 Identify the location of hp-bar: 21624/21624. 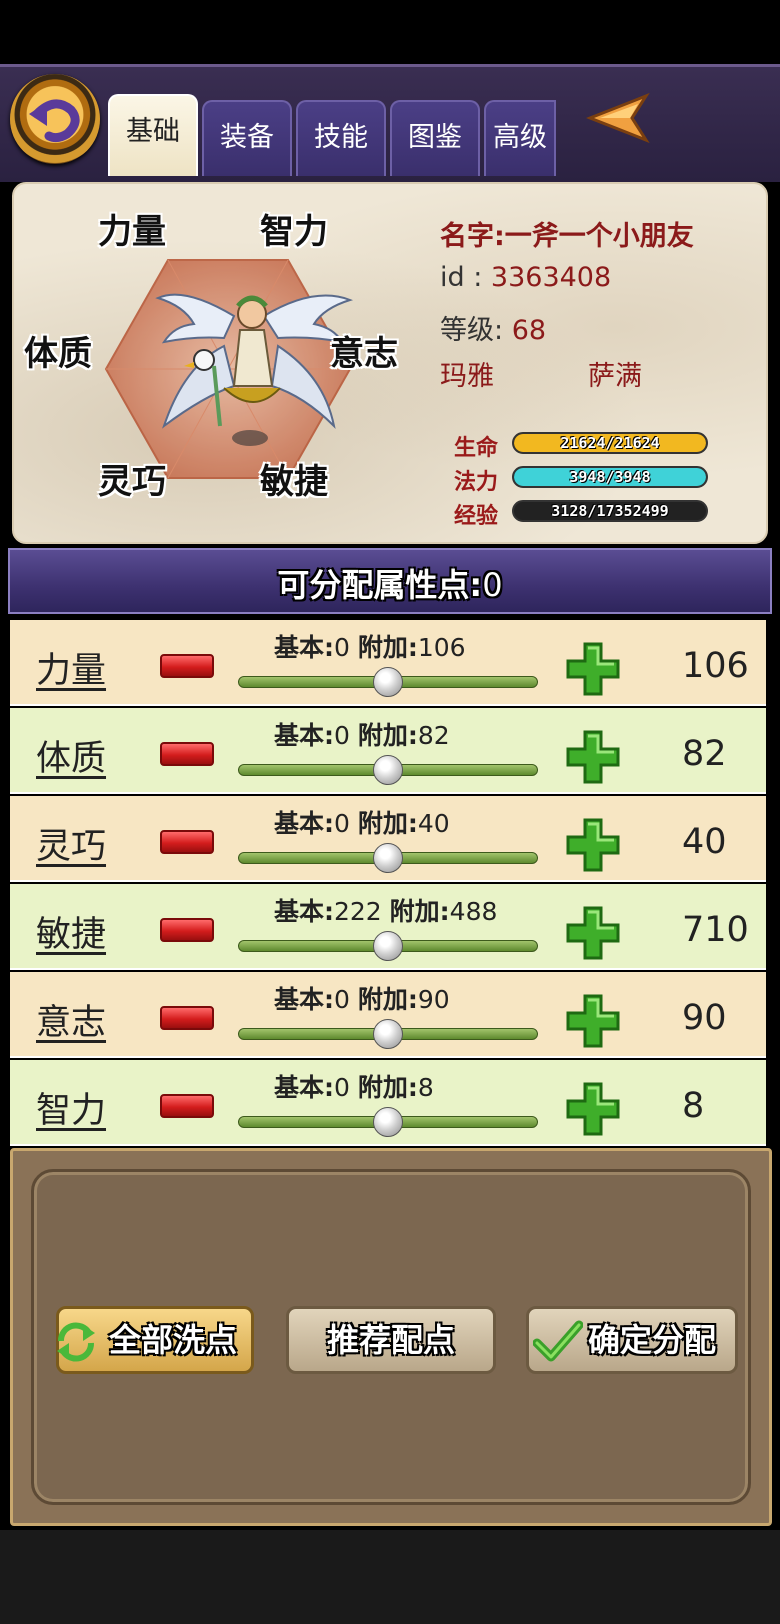
(610, 443).